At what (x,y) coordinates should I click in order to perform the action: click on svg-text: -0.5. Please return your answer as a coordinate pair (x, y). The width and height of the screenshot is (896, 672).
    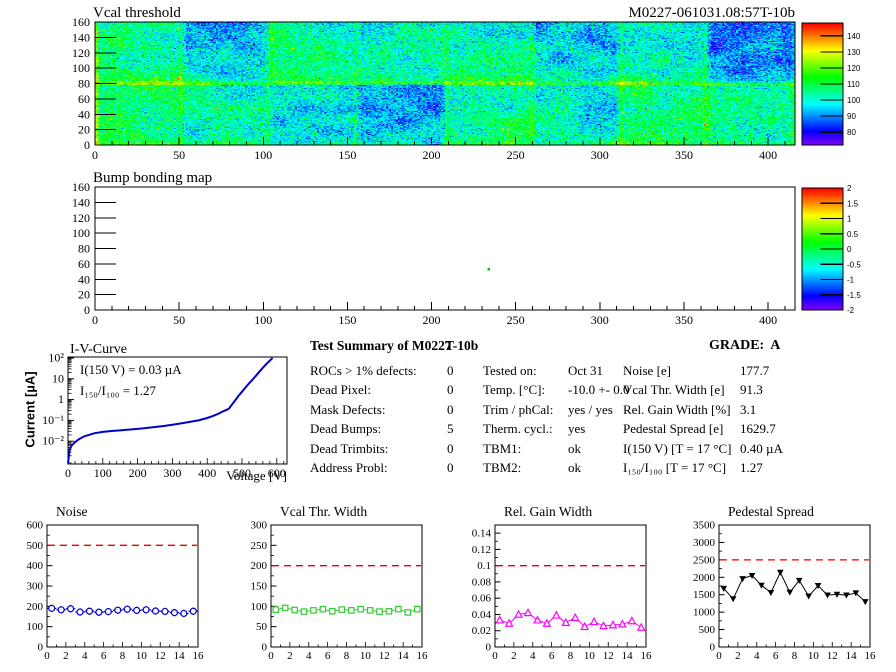
    Looking at the image, I should click on (854, 264).